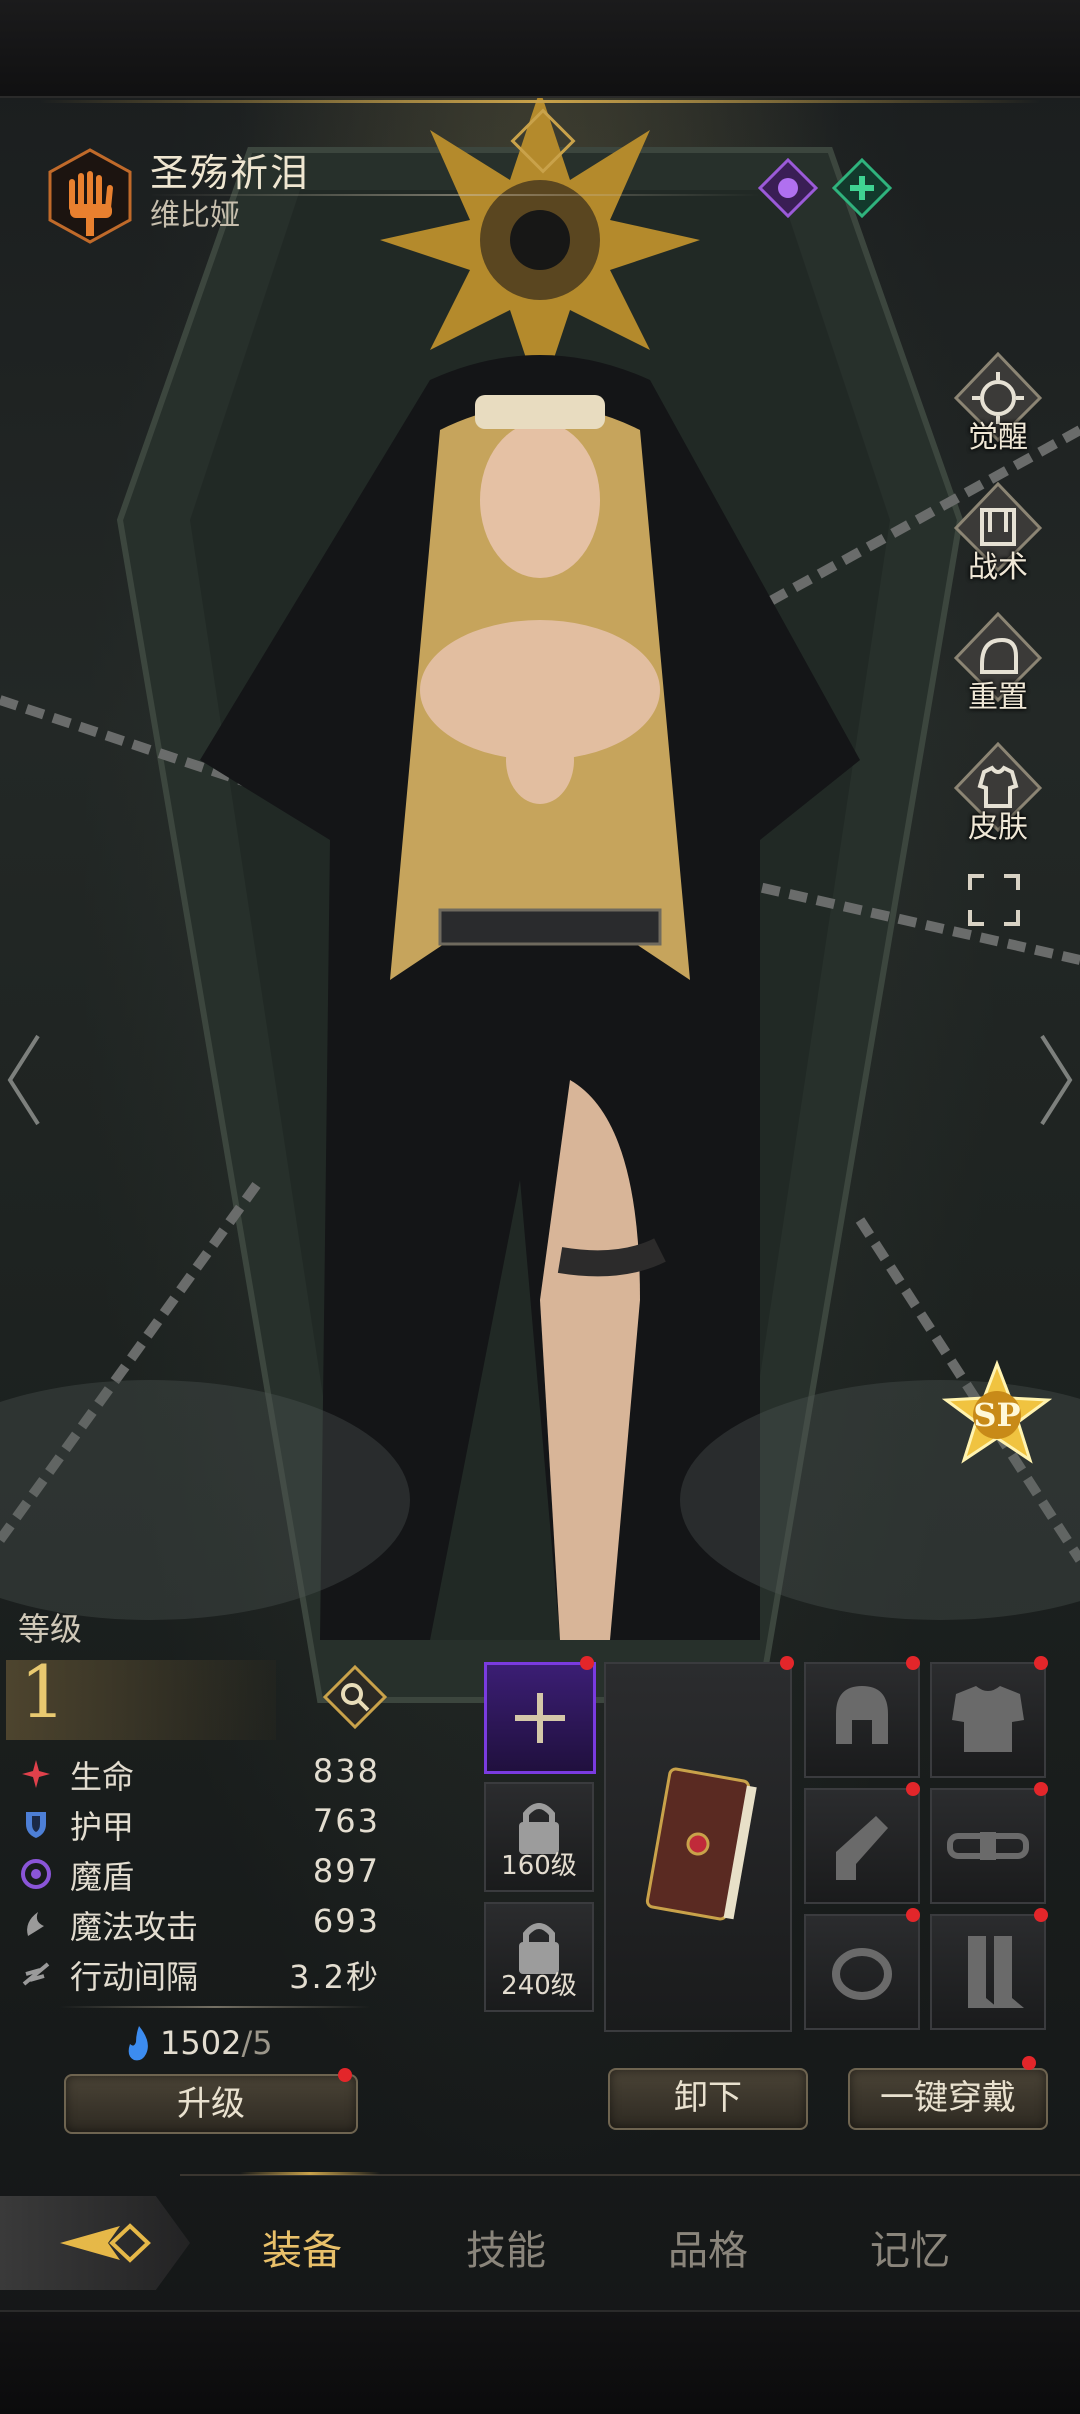 The image size is (1080, 2414). What do you see at coordinates (539, 1866) in the screenshot?
I see `slot-unlock-level: 160级` at bounding box center [539, 1866].